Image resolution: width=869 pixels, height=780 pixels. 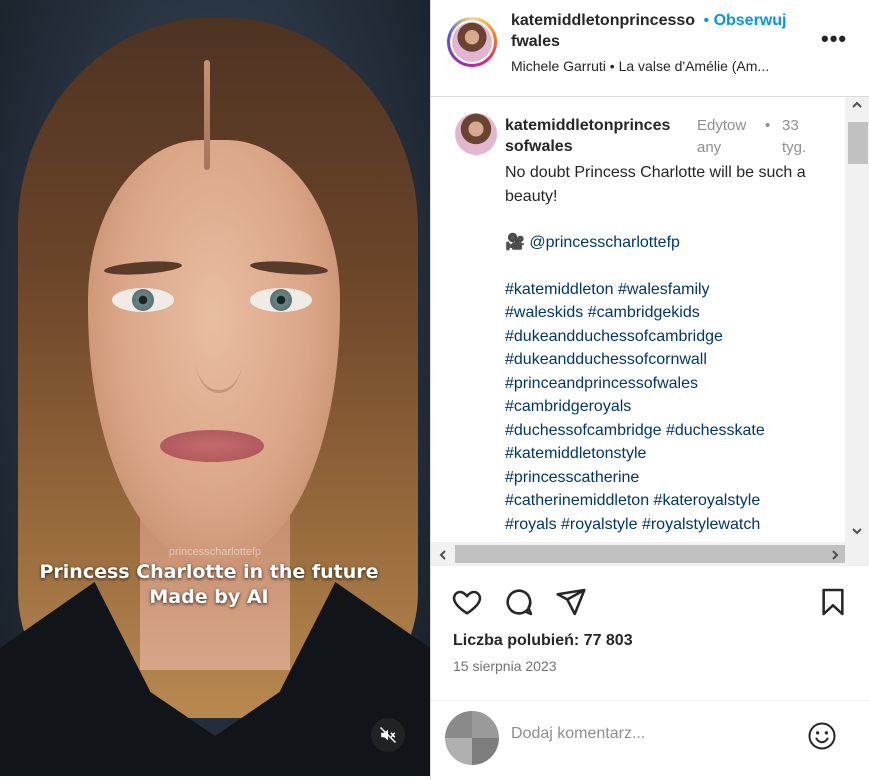 What do you see at coordinates (660, 454) in the screenshot?
I see `hashtag-line: #katemiddletonstyle` at bounding box center [660, 454].